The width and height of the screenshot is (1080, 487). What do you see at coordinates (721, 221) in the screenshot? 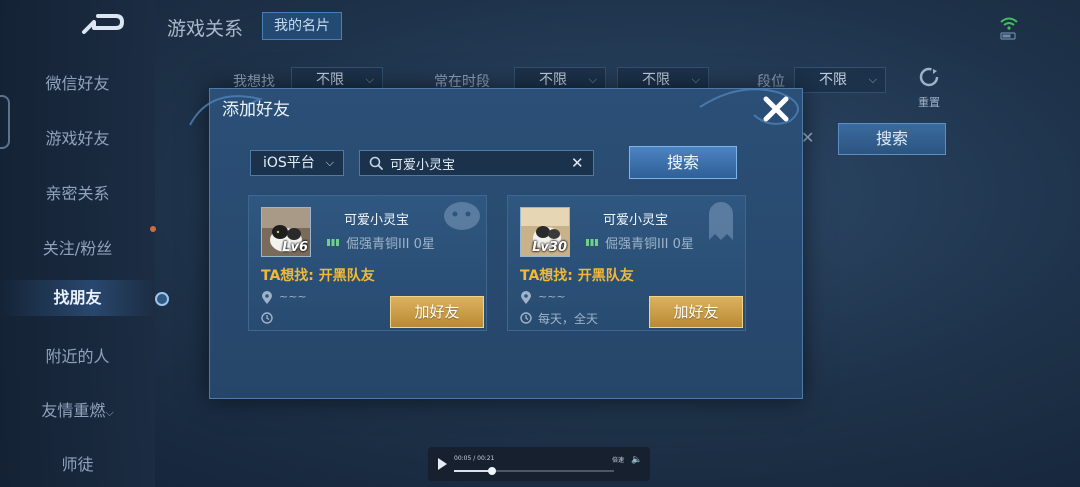
I see `ghost-icon` at bounding box center [721, 221].